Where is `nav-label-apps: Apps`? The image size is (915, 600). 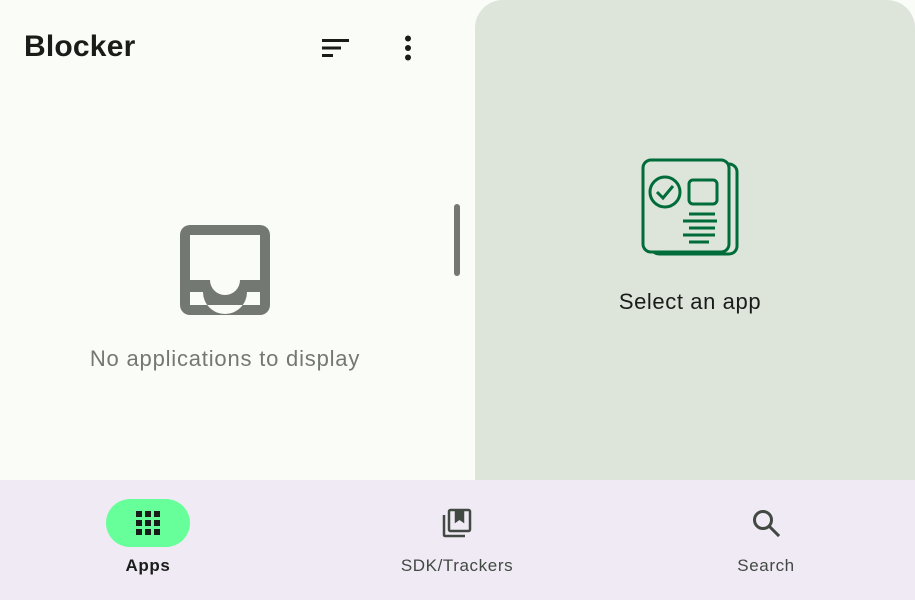
nav-label-apps: Apps is located at coordinates (148, 565).